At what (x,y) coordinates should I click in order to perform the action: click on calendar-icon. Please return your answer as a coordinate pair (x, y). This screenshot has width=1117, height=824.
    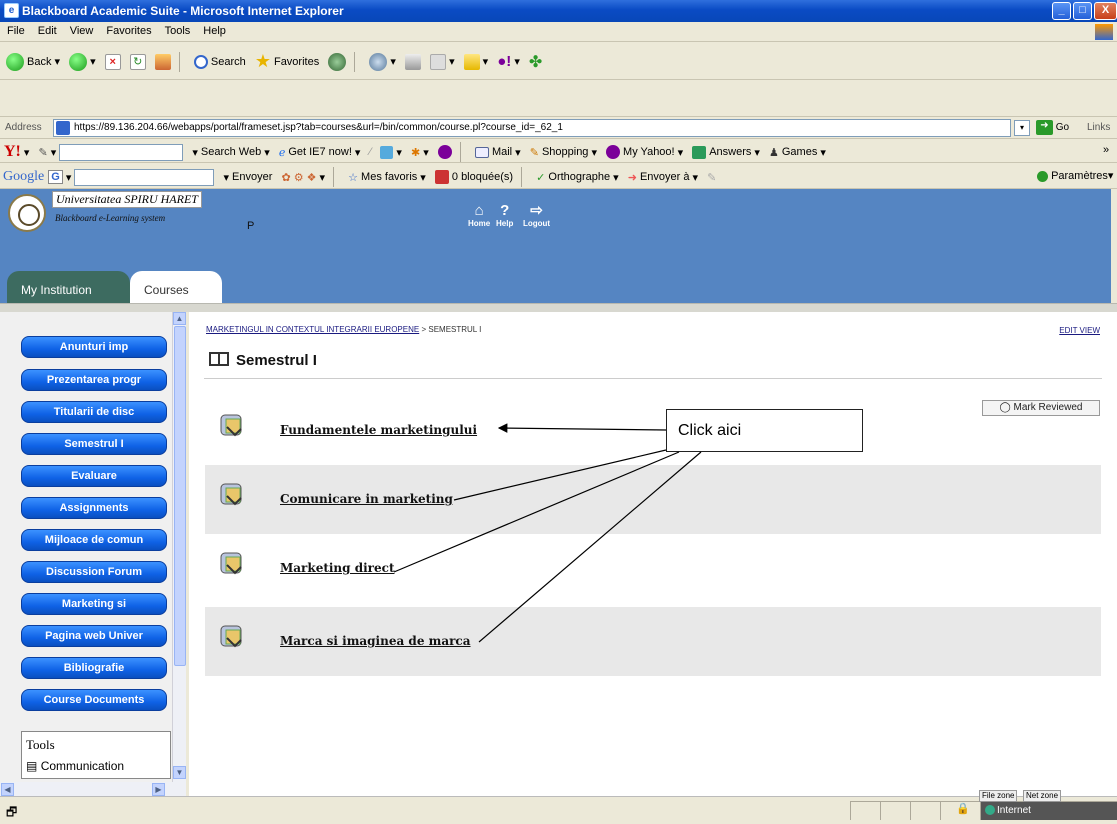
    Looking at the image, I should click on (387, 152).